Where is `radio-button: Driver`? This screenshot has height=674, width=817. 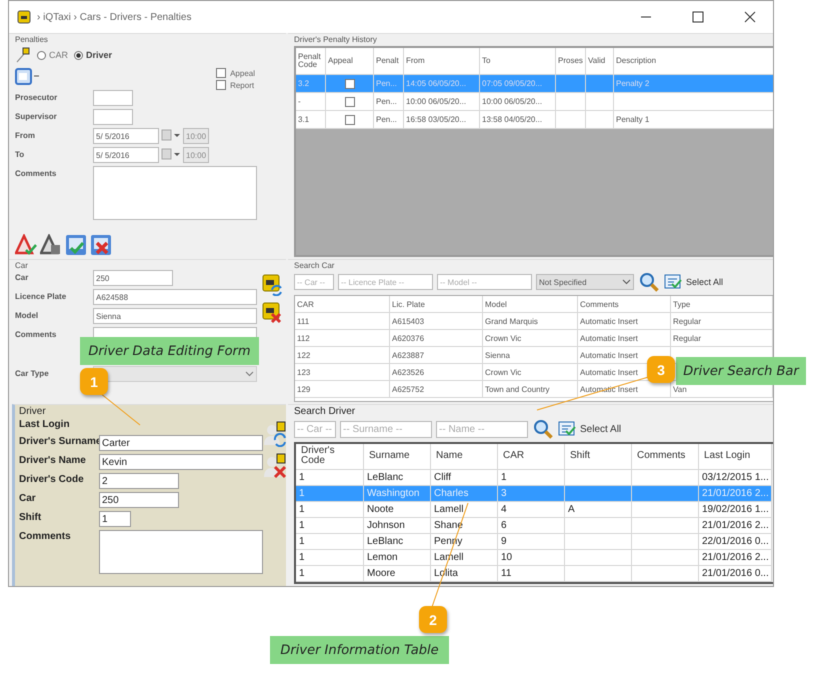 radio-button: Driver is located at coordinates (93, 55).